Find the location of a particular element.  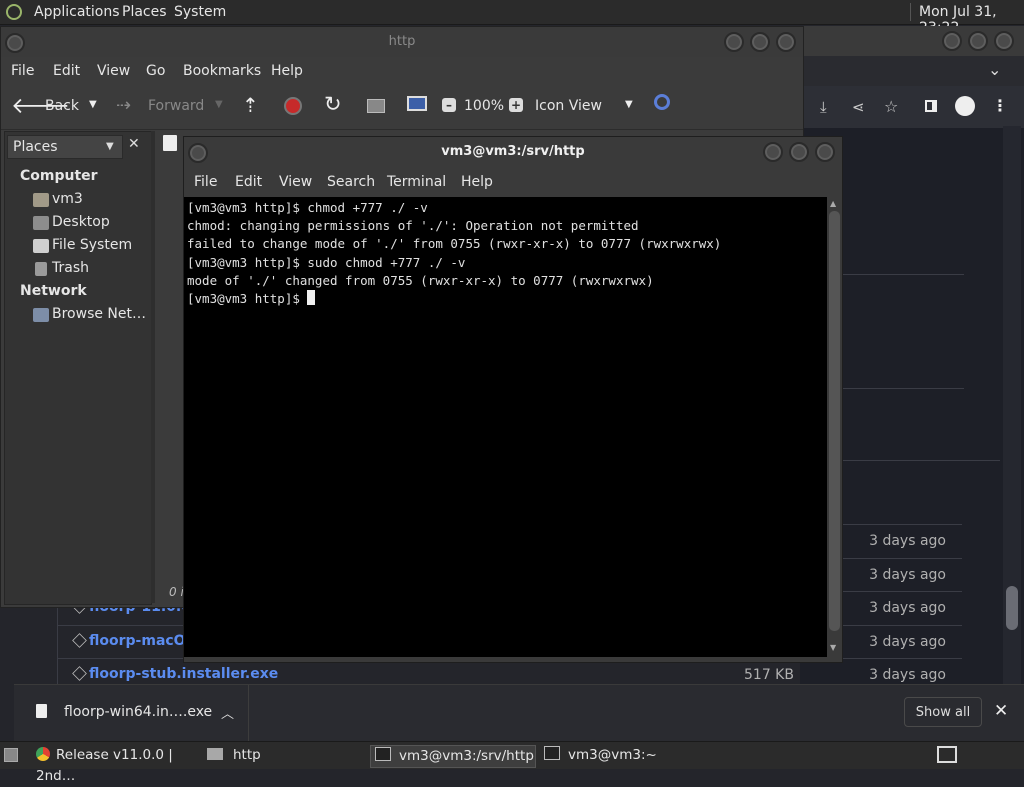

zoom-out-icon: – is located at coordinates (449, 105).